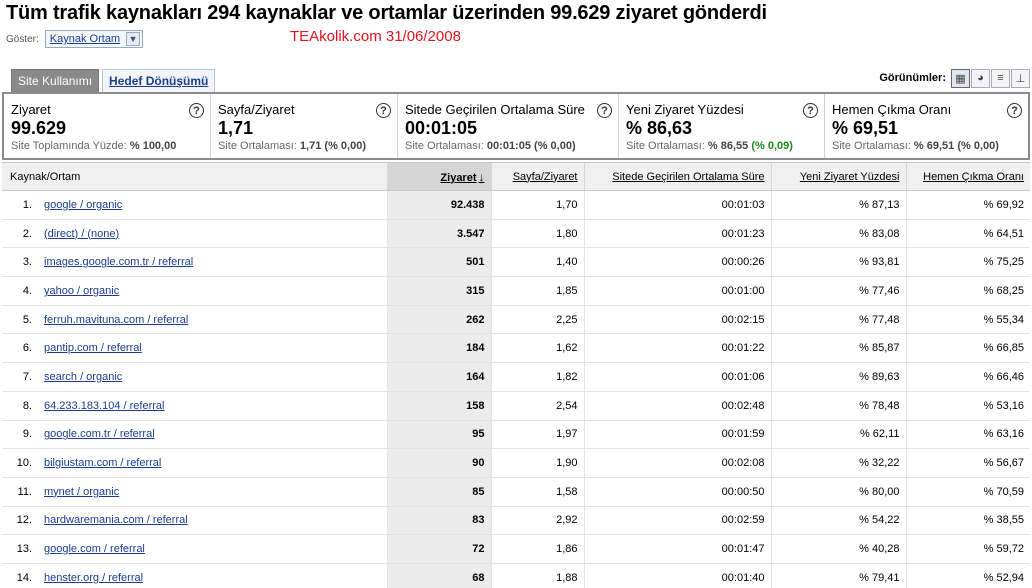 This screenshot has height=588, width=1032. I want to click on cell-avg-time: 00:01:00, so click(677, 291).